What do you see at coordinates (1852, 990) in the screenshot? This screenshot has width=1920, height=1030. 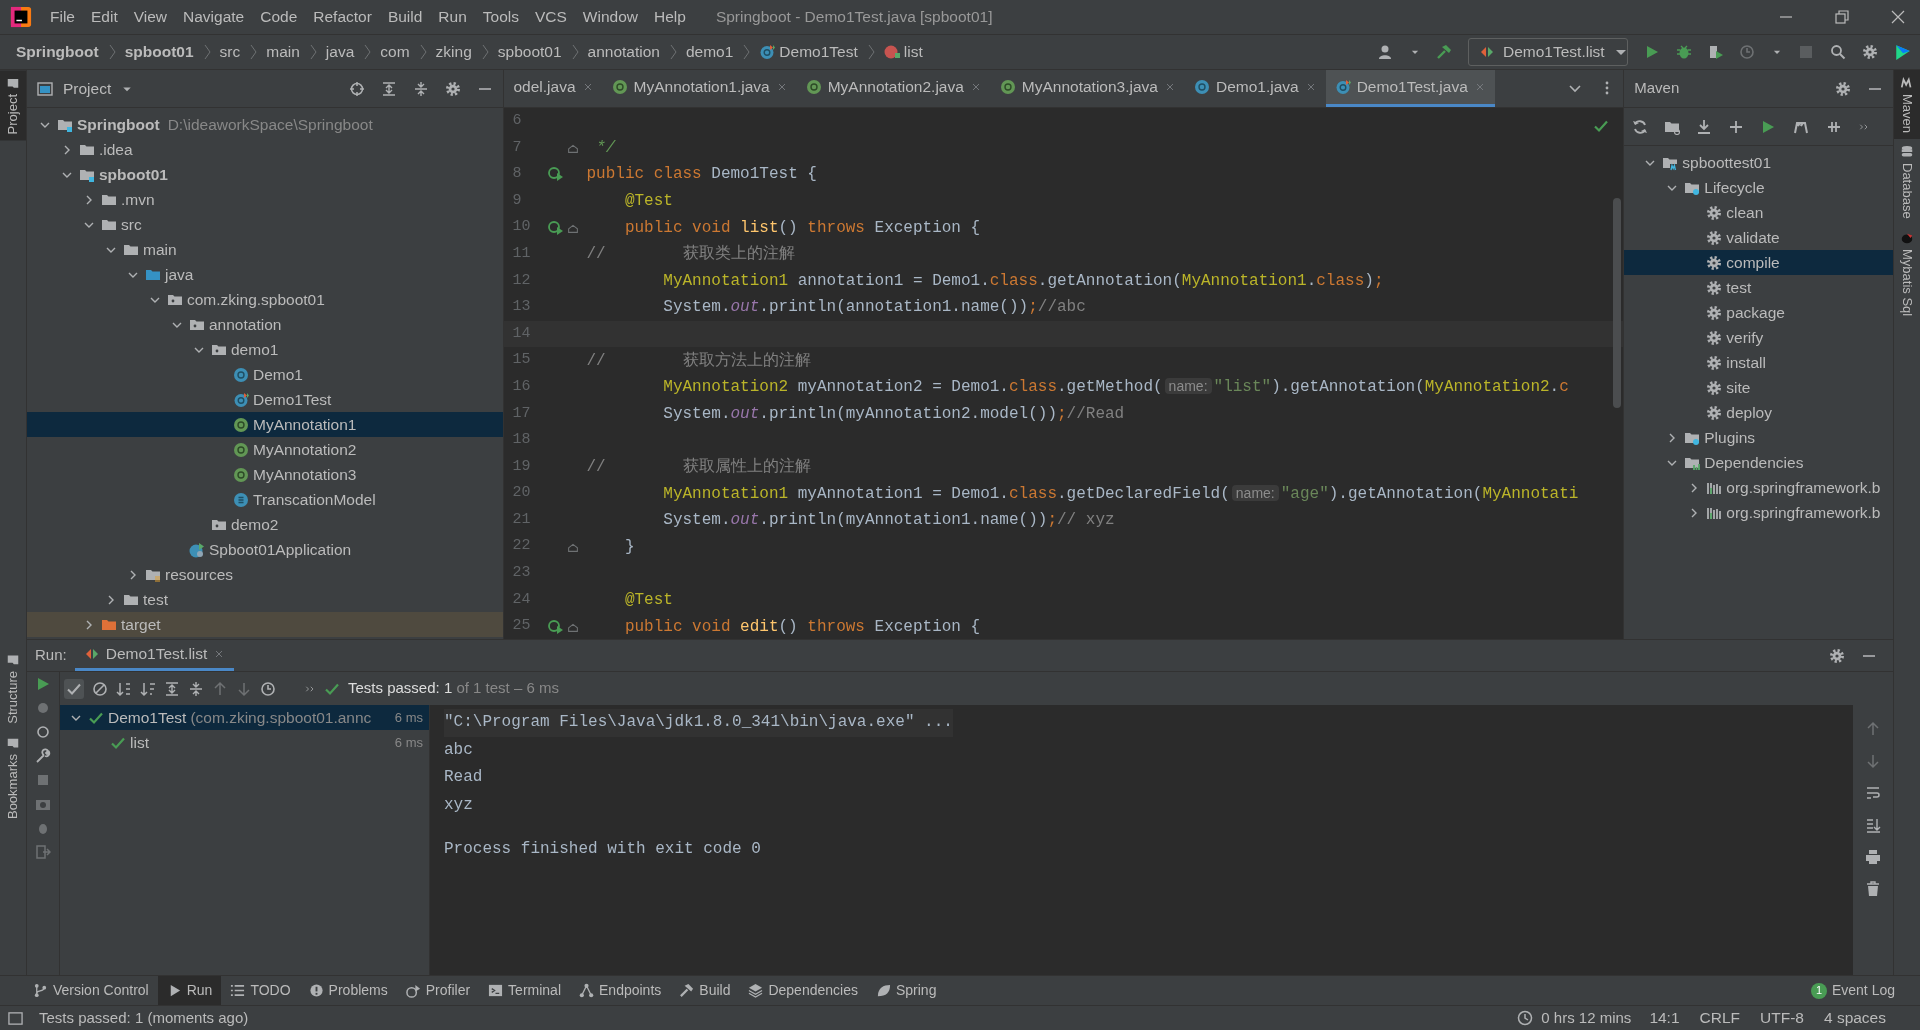 I see `event-log-tab: 1 Event Log` at bounding box center [1852, 990].